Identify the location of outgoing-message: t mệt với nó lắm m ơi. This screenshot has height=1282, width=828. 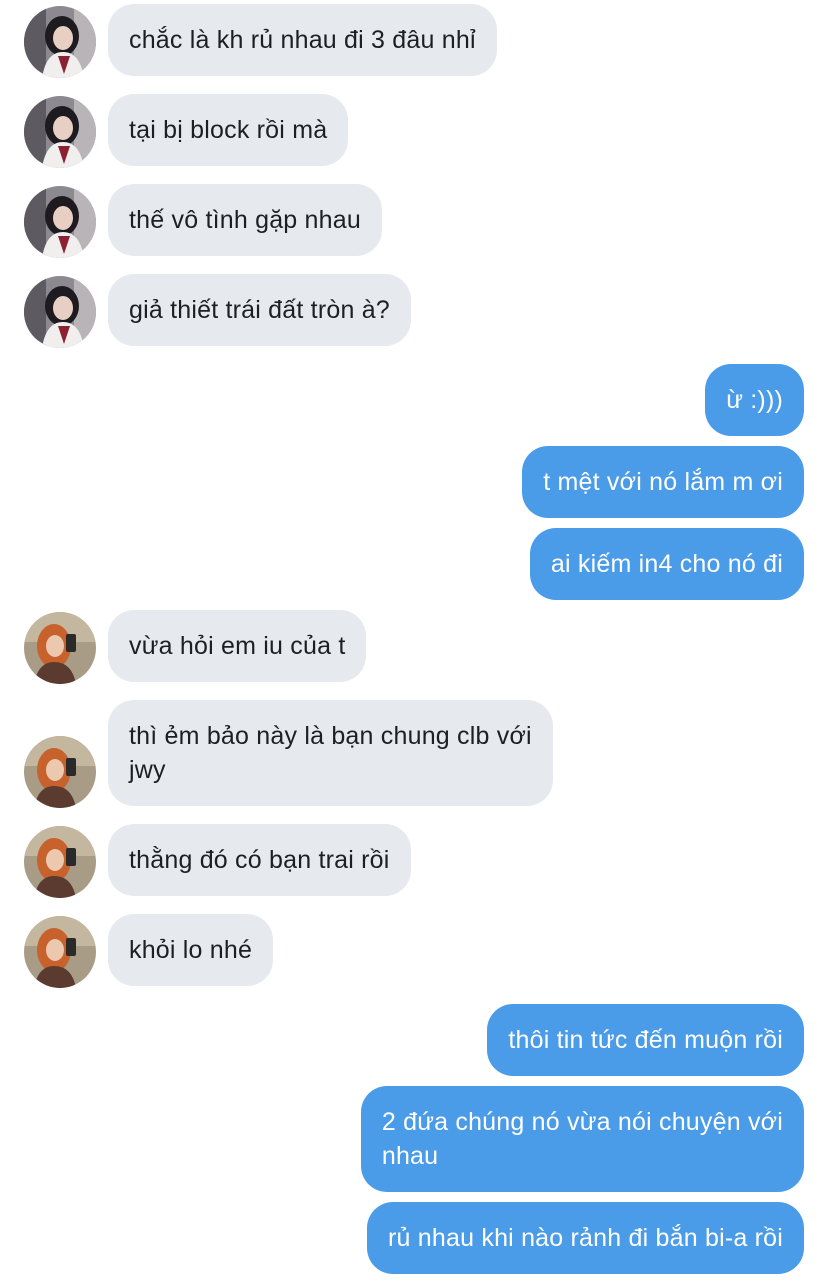
(663, 482).